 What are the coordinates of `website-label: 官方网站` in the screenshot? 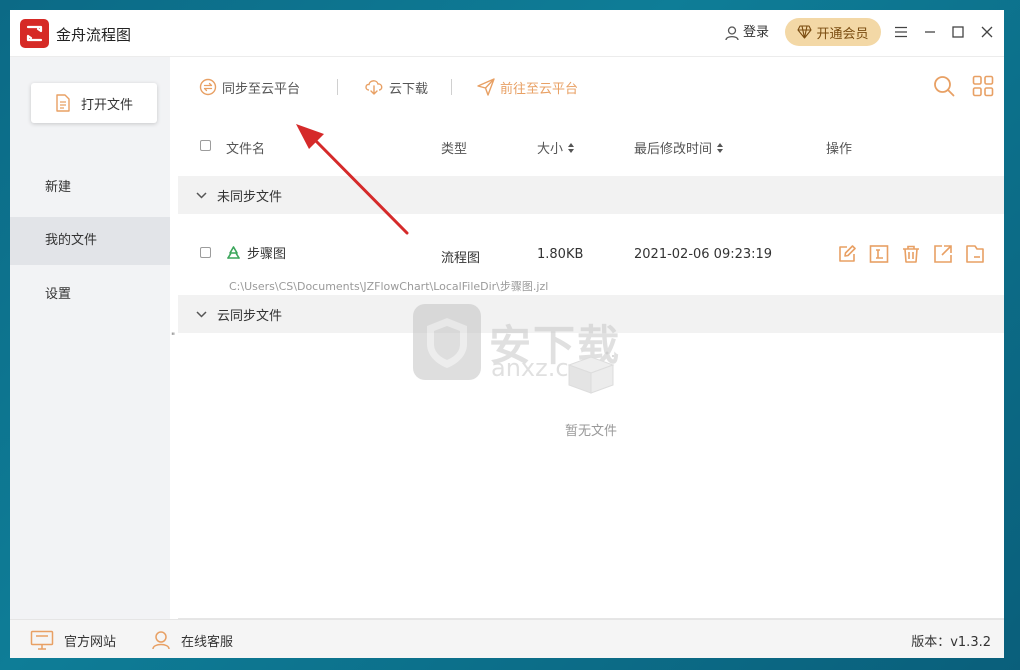 It's located at (90, 642).